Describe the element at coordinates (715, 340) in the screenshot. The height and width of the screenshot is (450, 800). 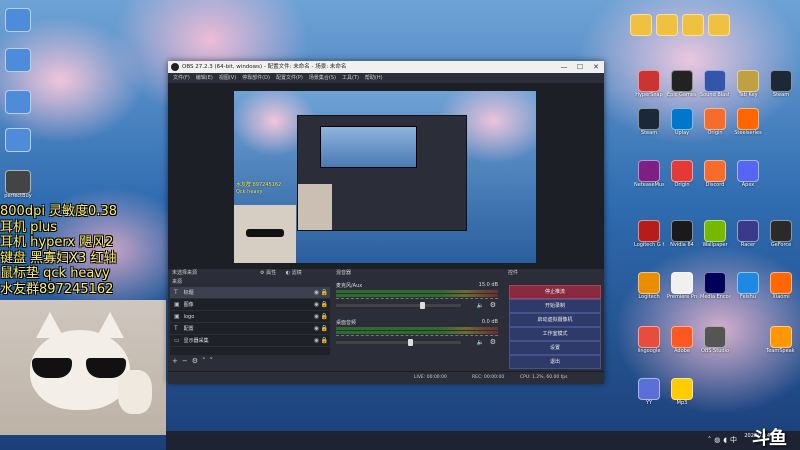
I see `desktop-app-icon: OBS Studio` at that location.